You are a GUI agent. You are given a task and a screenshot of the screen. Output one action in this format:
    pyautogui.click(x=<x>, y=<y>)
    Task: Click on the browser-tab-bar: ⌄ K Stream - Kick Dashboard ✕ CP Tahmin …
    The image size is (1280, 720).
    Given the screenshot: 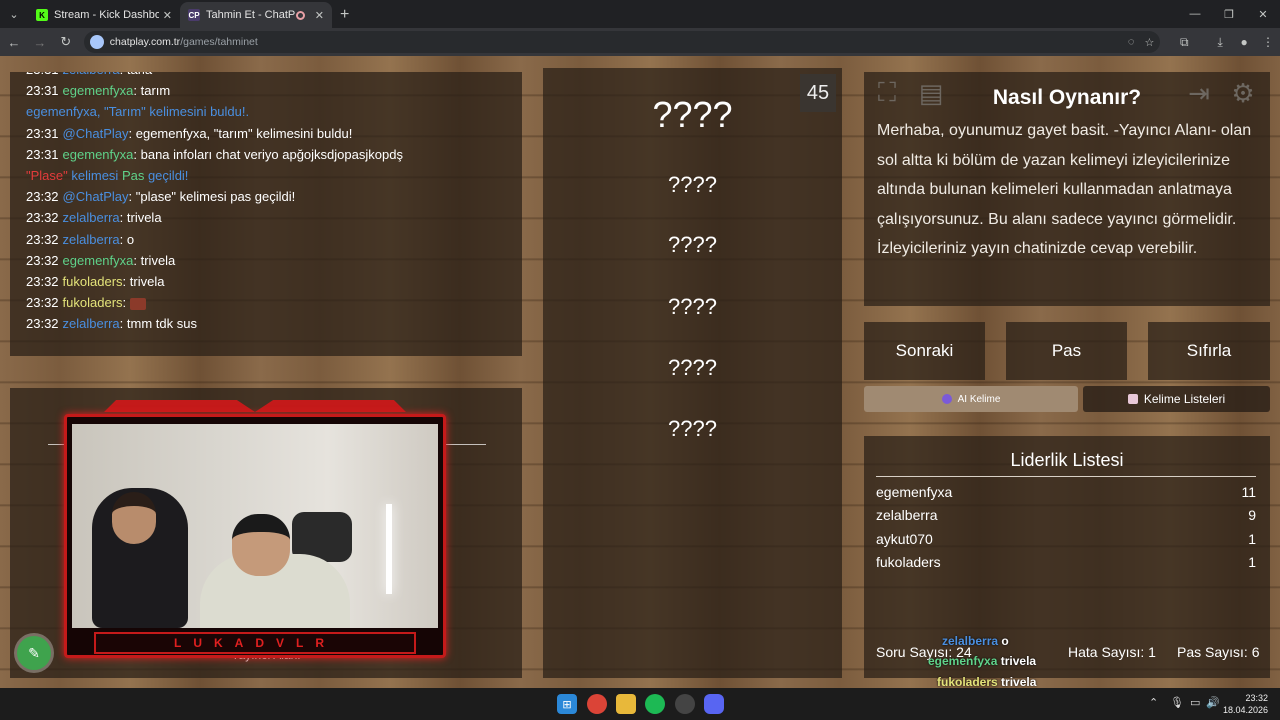 What is the action you would take?
    pyautogui.click(x=640, y=14)
    